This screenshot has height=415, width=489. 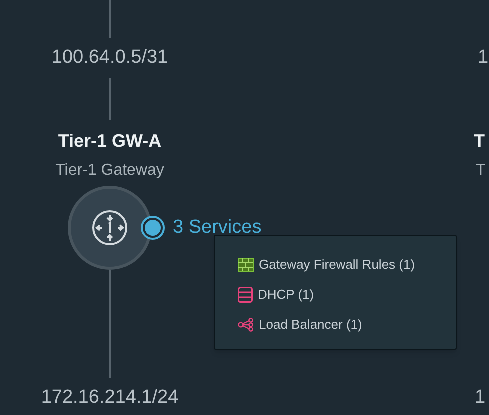 I want to click on share-nodes-icon, so click(x=246, y=325).